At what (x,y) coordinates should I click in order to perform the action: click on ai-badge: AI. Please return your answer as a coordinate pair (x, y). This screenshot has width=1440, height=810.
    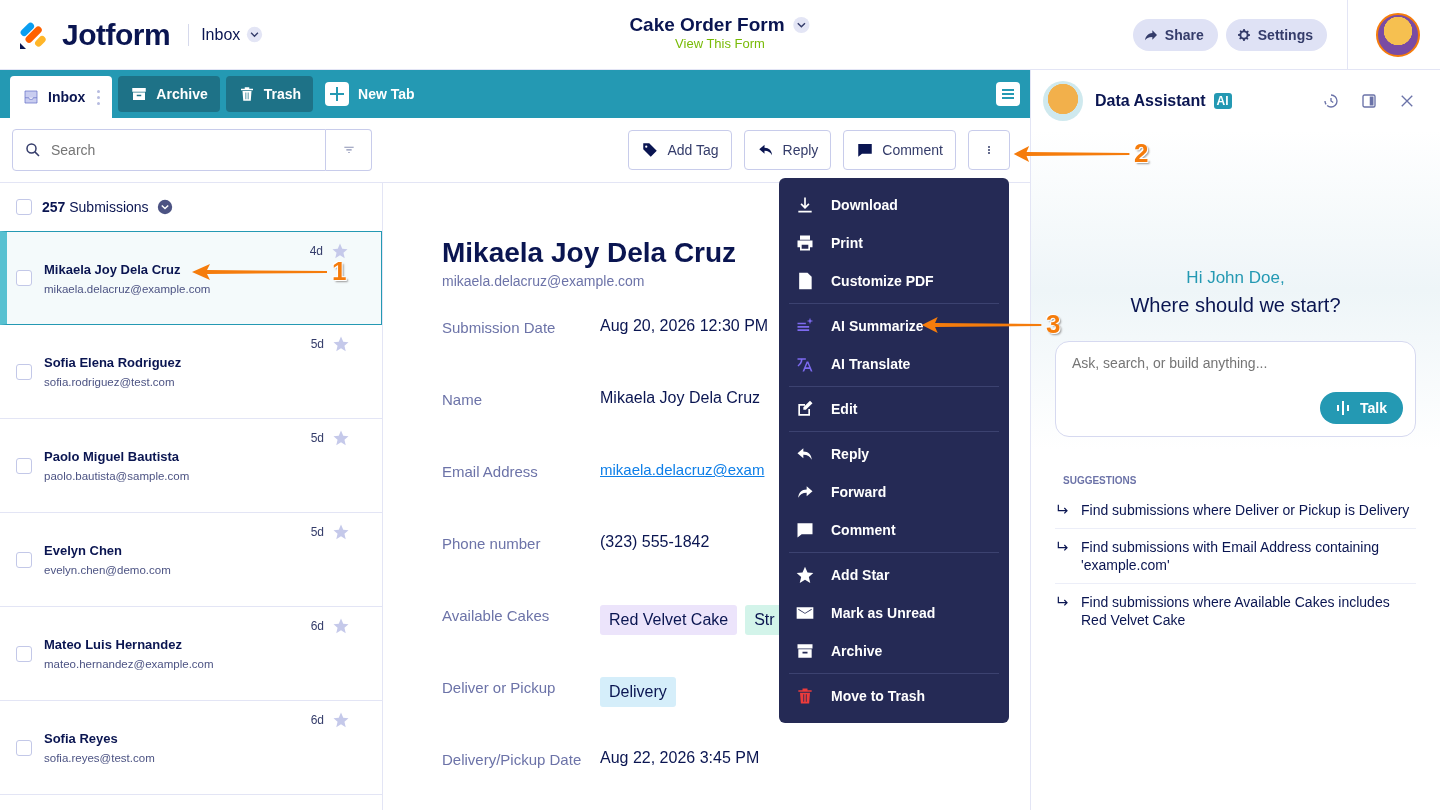
    Looking at the image, I should click on (1222, 101).